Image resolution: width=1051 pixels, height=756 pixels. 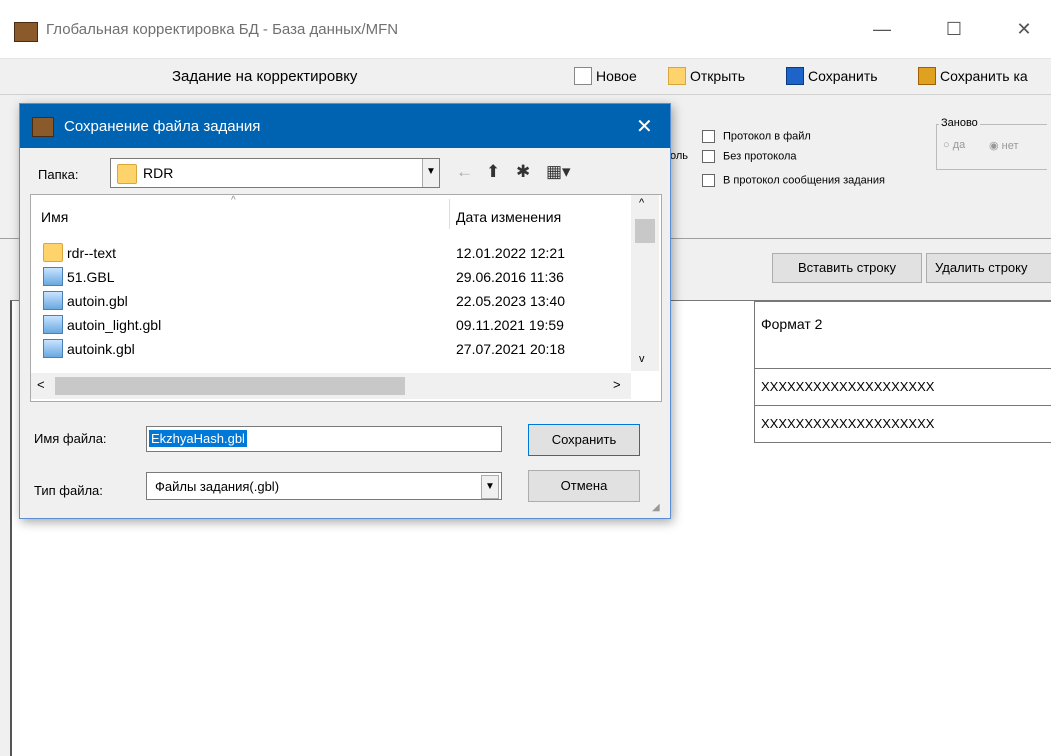 I want to click on save-as-label: Сохранить ка, so click(x=984, y=76).